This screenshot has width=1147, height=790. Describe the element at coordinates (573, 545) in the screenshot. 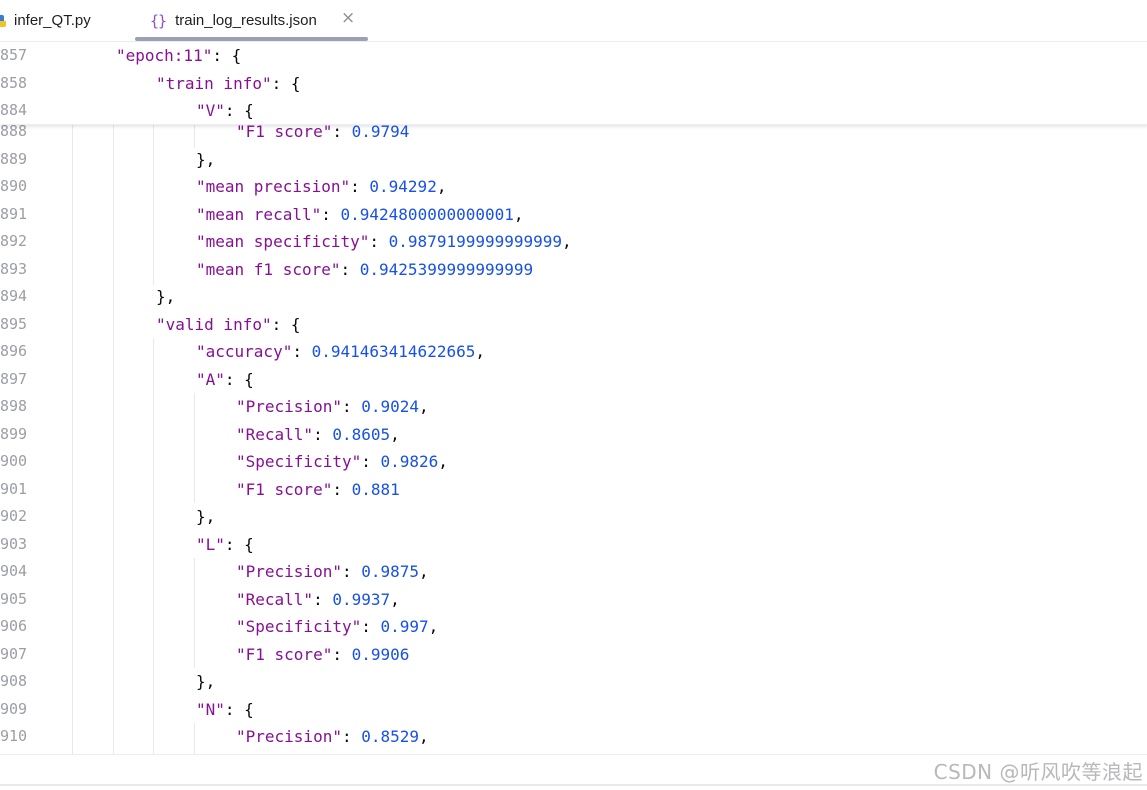

I see `code-line: 903 "L": {` at that location.